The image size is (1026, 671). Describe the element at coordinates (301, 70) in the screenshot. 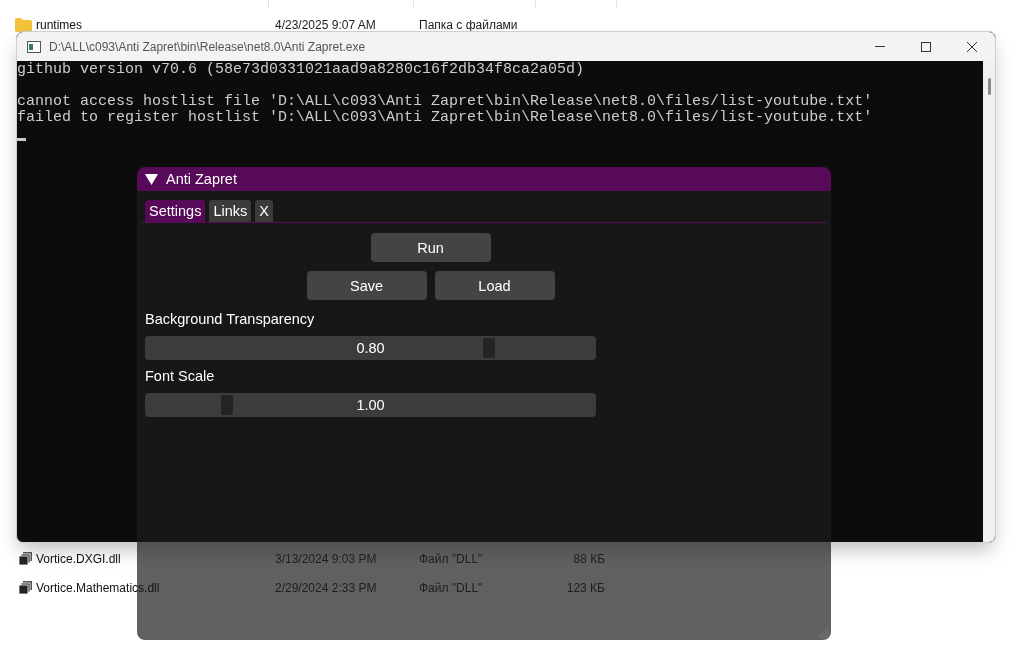

I see `console-line: github version v70.6 (58e73d0331021aad9a8280c16f2db34f8ca2a05d)` at that location.